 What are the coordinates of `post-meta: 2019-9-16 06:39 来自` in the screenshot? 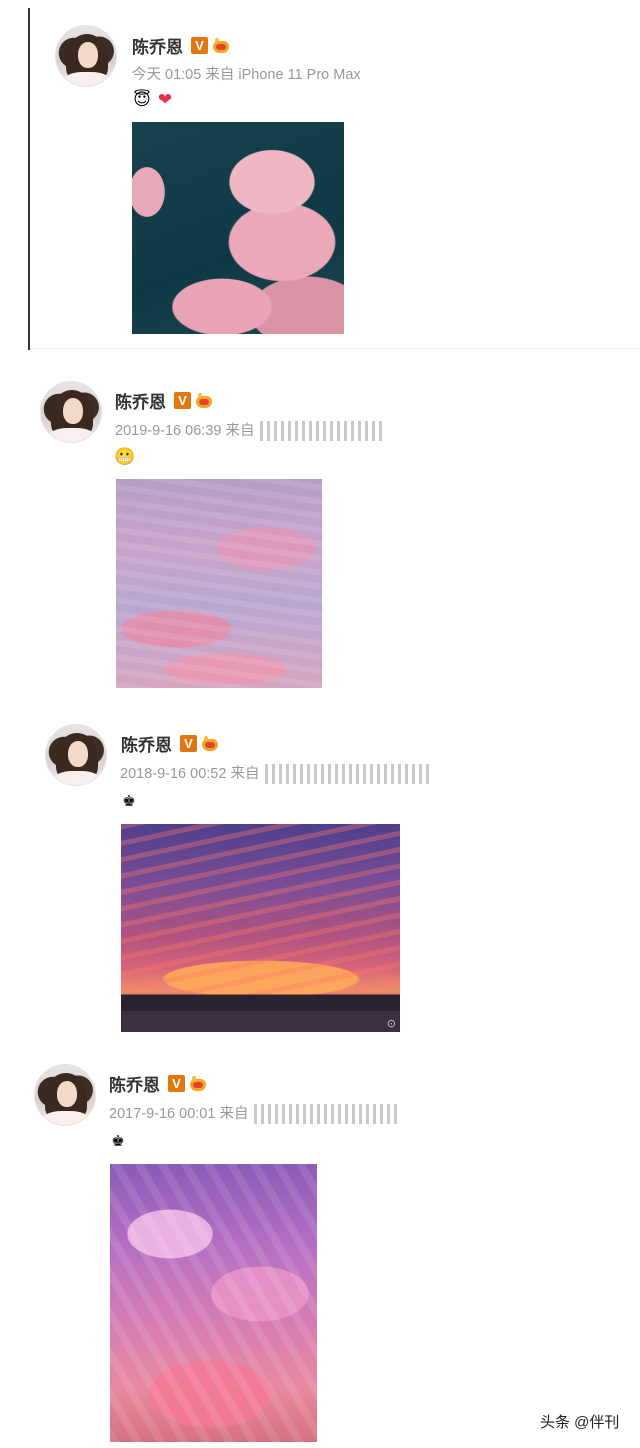 It's located at (249, 430).